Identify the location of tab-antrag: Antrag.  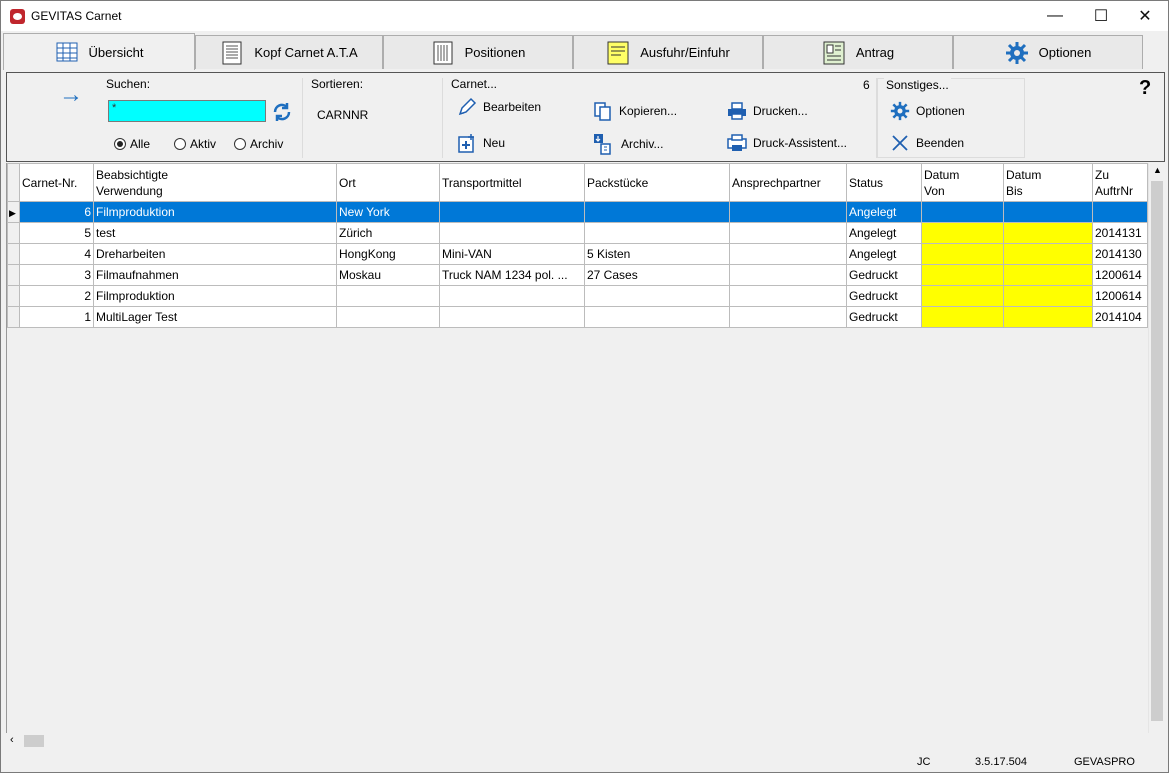
(858, 52).